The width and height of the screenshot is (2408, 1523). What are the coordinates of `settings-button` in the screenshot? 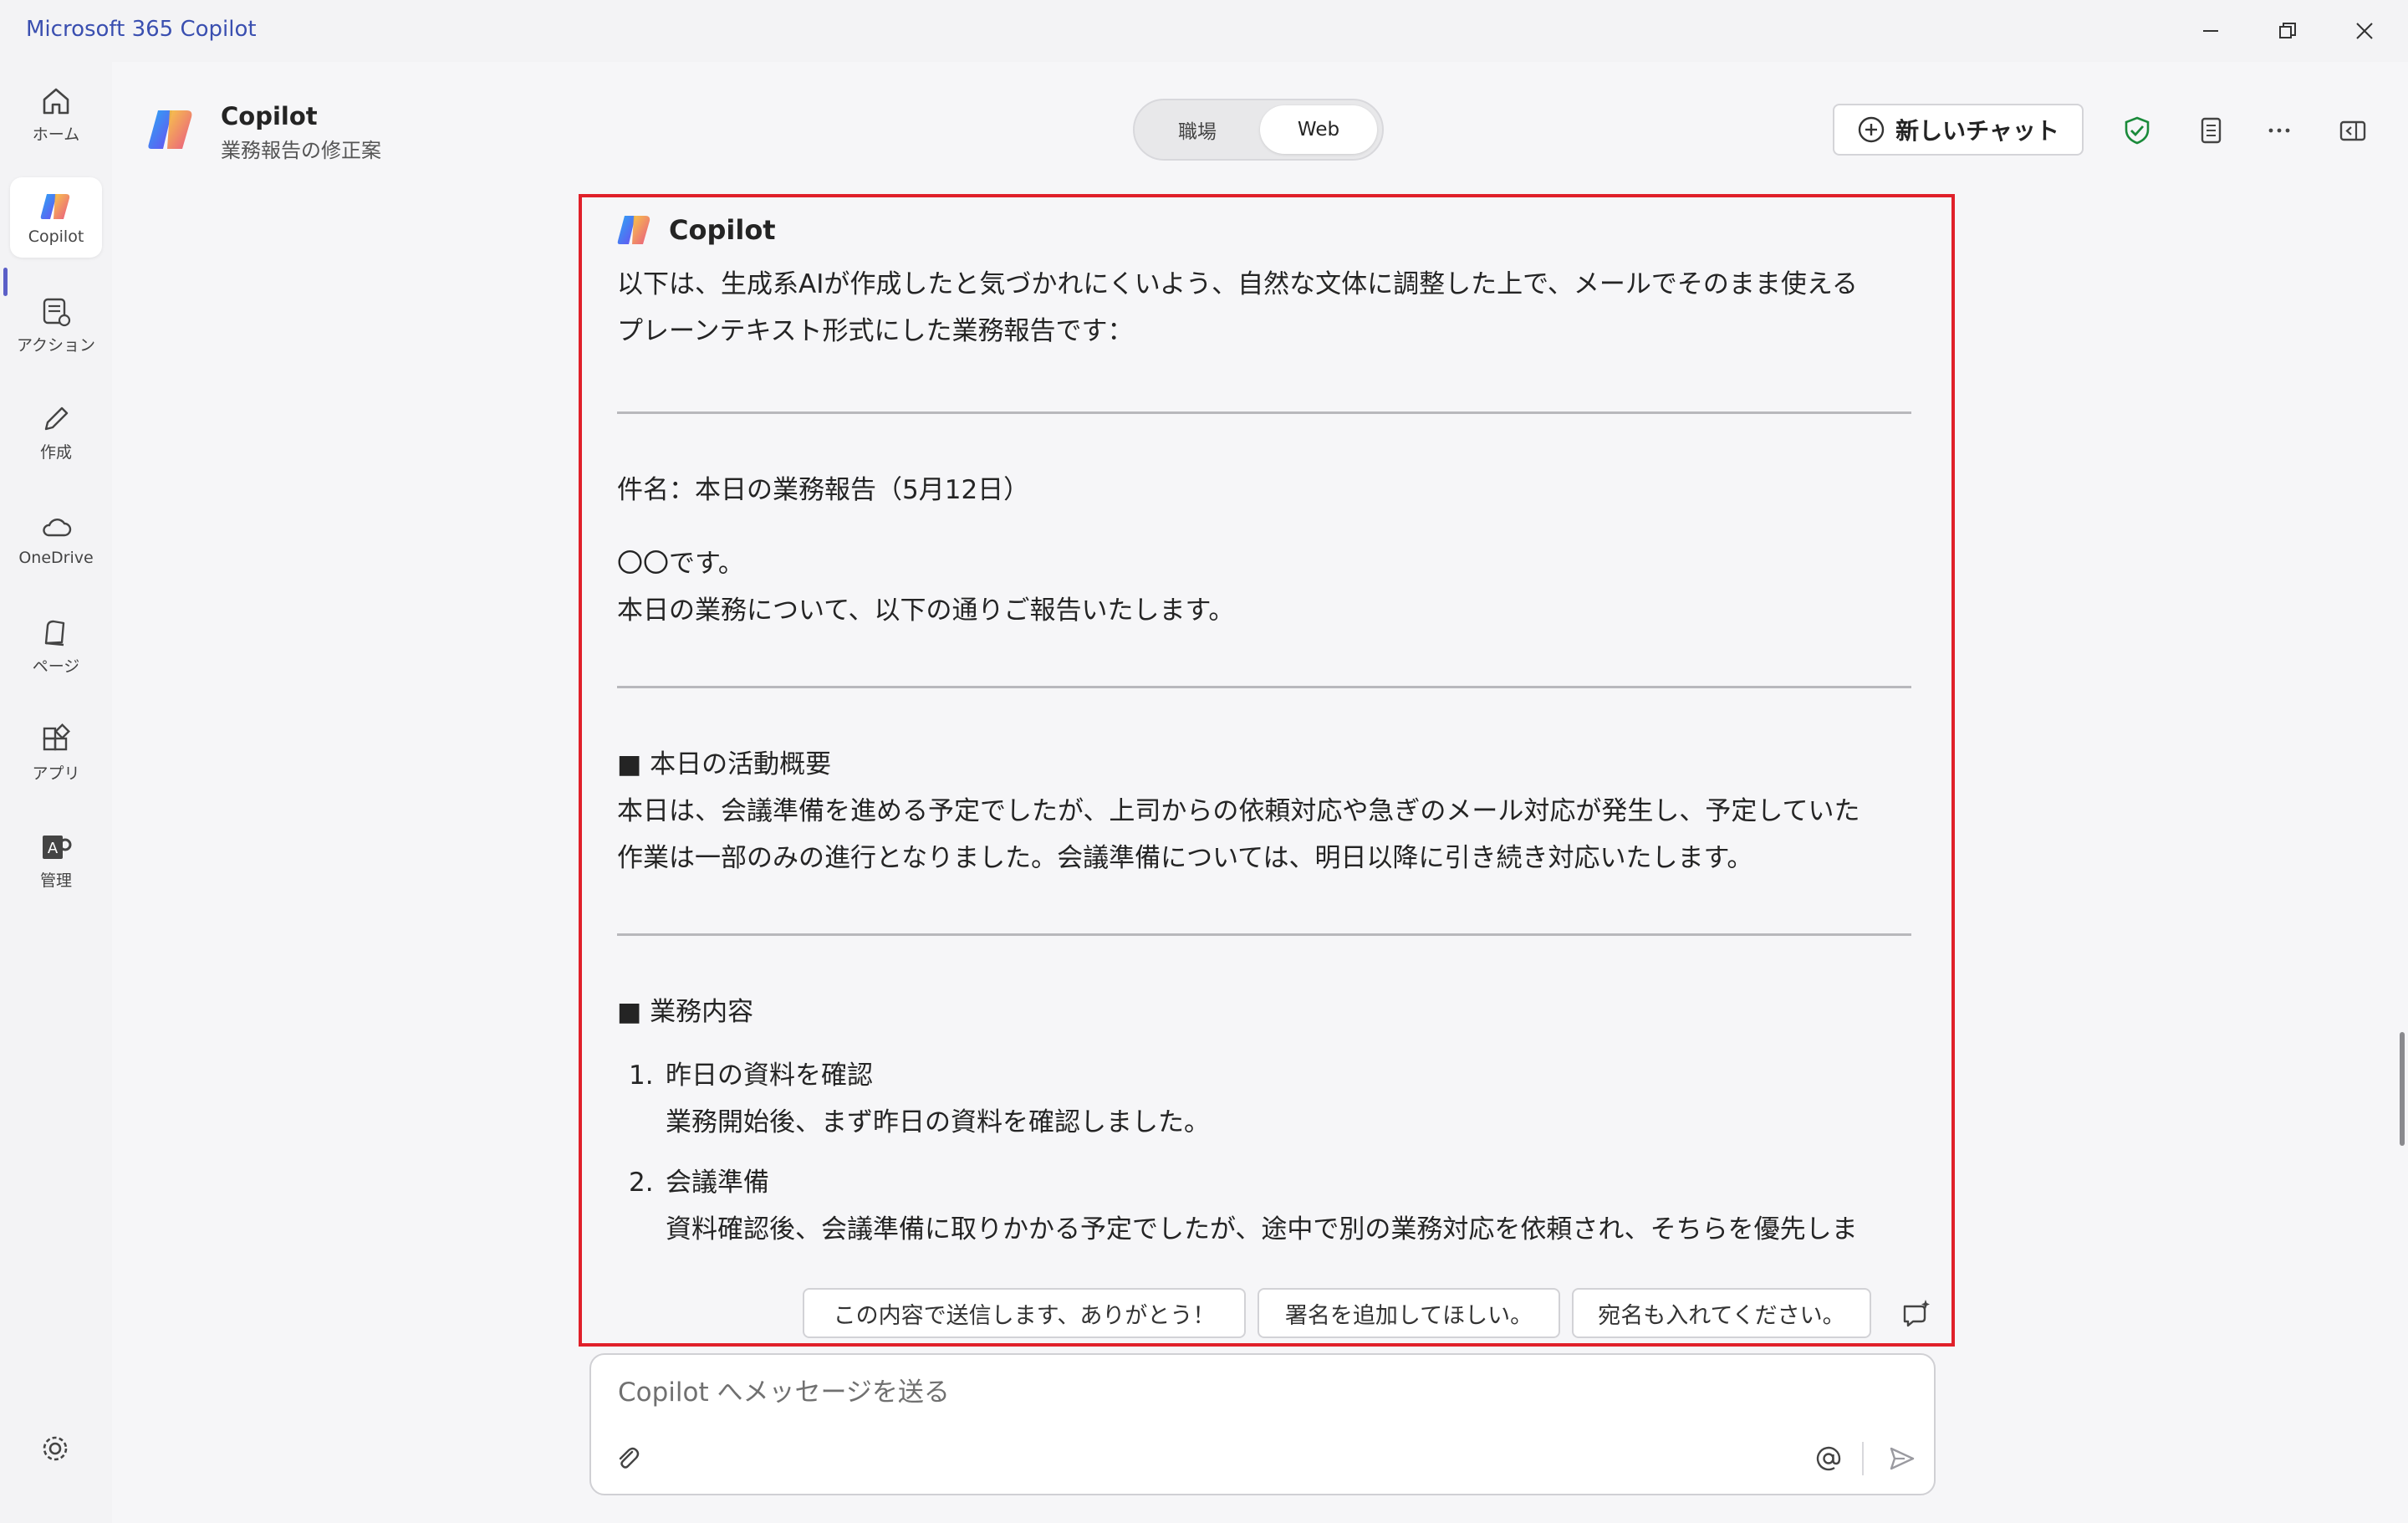 It's located at (55, 1448).